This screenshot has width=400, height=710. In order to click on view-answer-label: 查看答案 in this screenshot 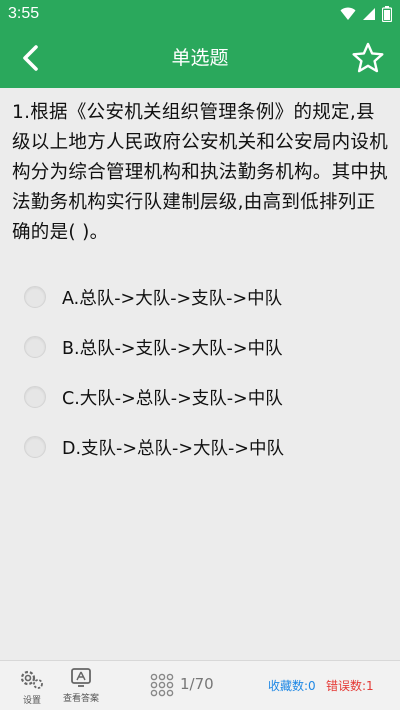, I will do `click(80, 699)`.